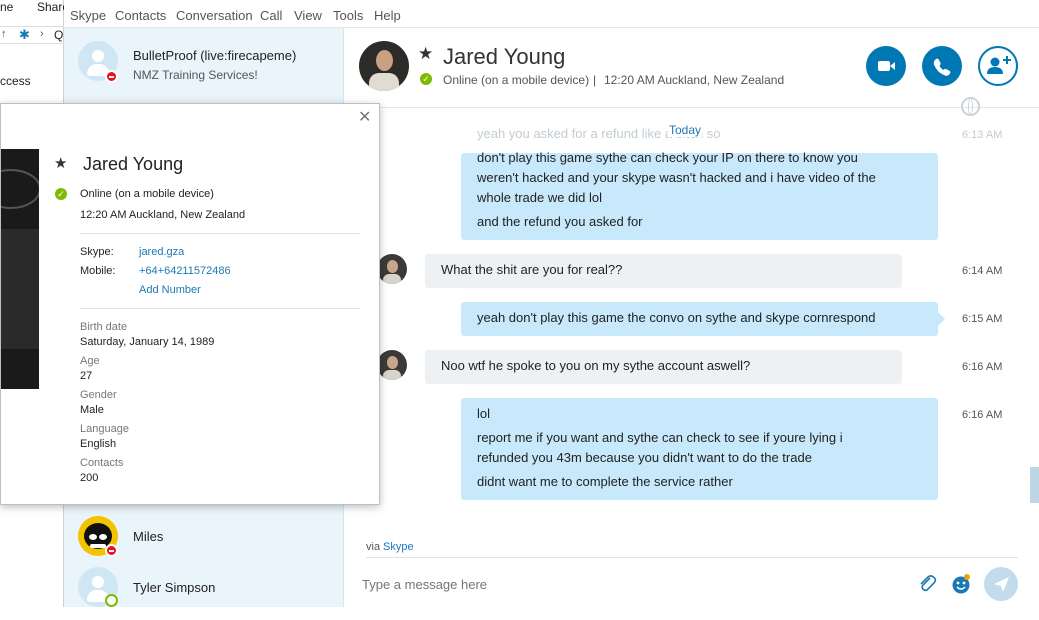 The width and height of the screenshot is (1039, 620). I want to click on incoming-message: What the shit are you for real??, so click(663, 271).